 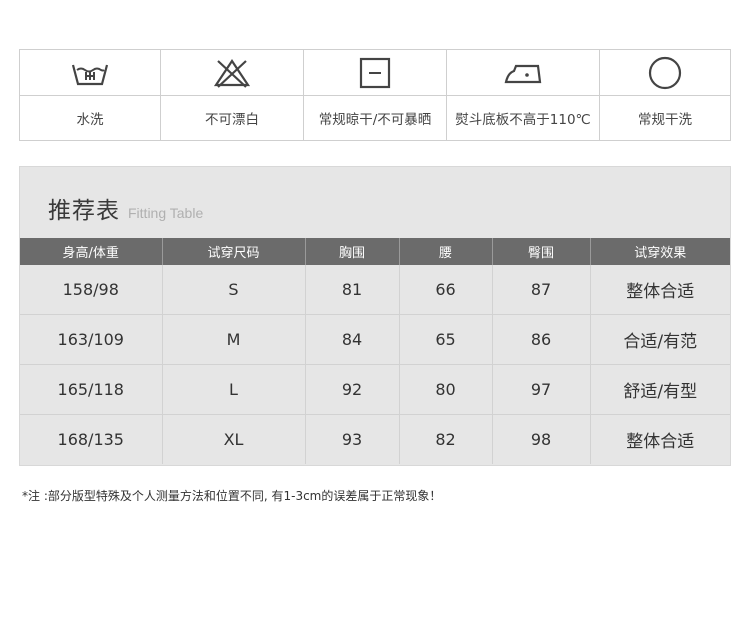 I want to click on table-row: 165/118 L 92 80 97 舒适/有型, so click(x=375, y=389).